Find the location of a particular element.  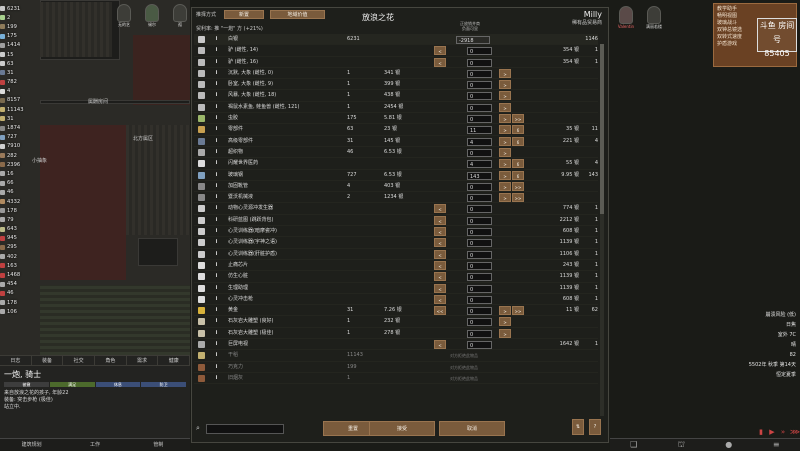

transfer-count-input: 143 is located at coordinates (479, 176).